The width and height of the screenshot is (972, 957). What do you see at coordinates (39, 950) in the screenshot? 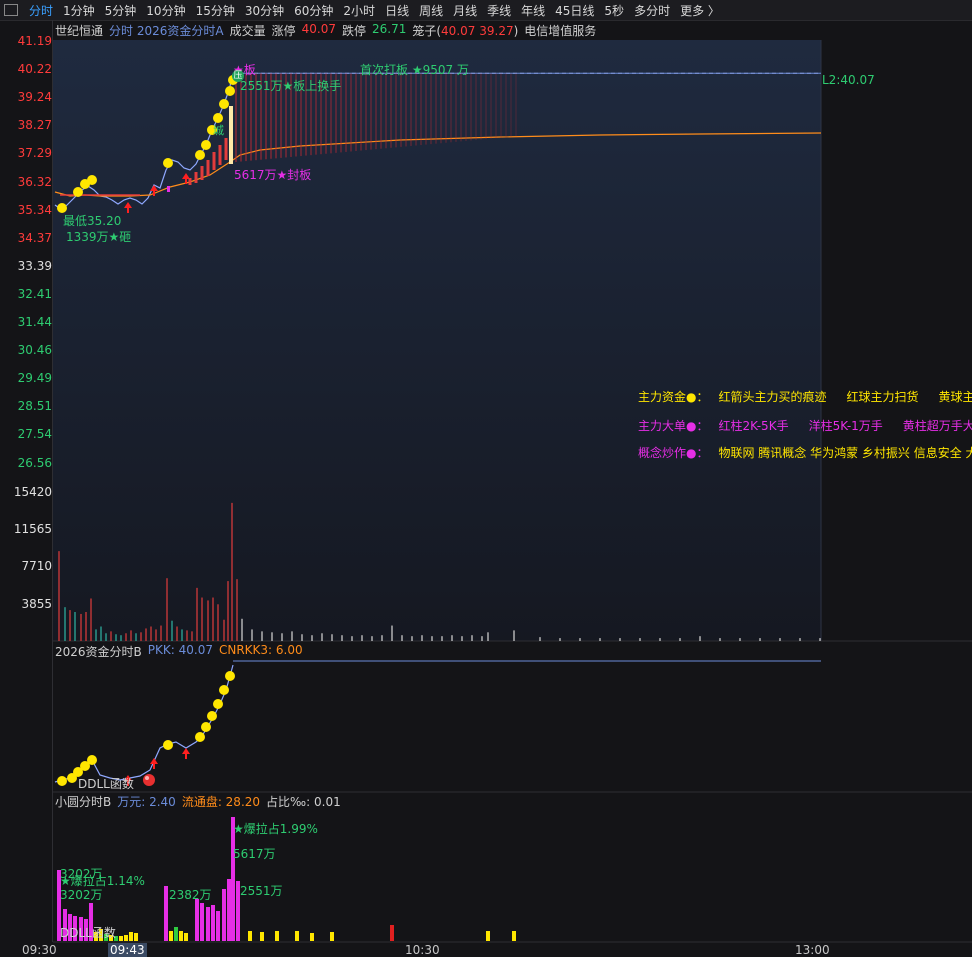
I see `time-label-open: 09:30` at bounding box center [39, 950].